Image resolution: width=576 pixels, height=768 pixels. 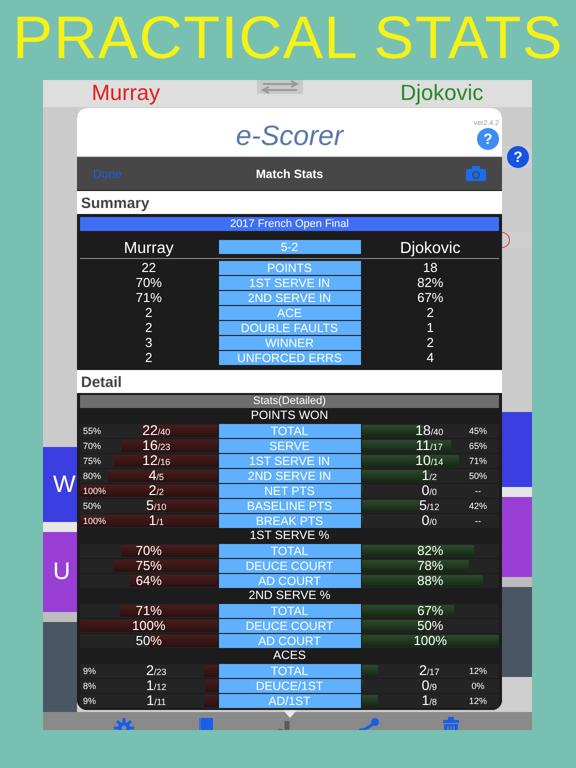 I want to click on stat-value: 1, so click(x=430, y=327).